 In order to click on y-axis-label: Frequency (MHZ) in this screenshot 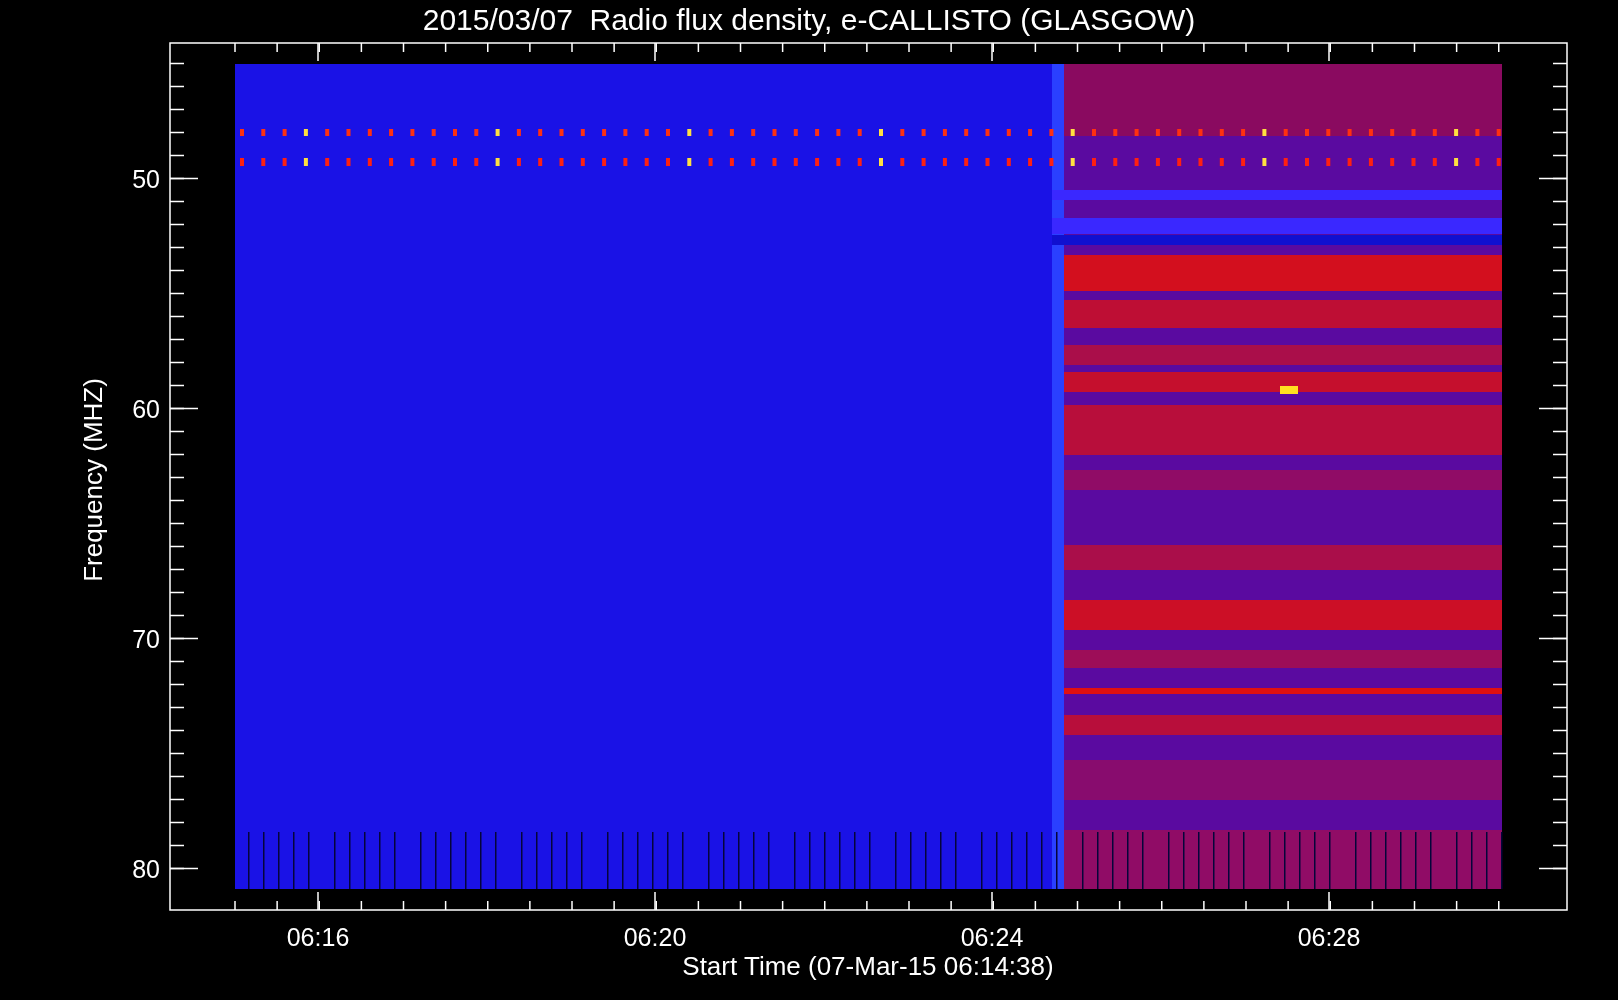, I will do `click(93, 480)`.